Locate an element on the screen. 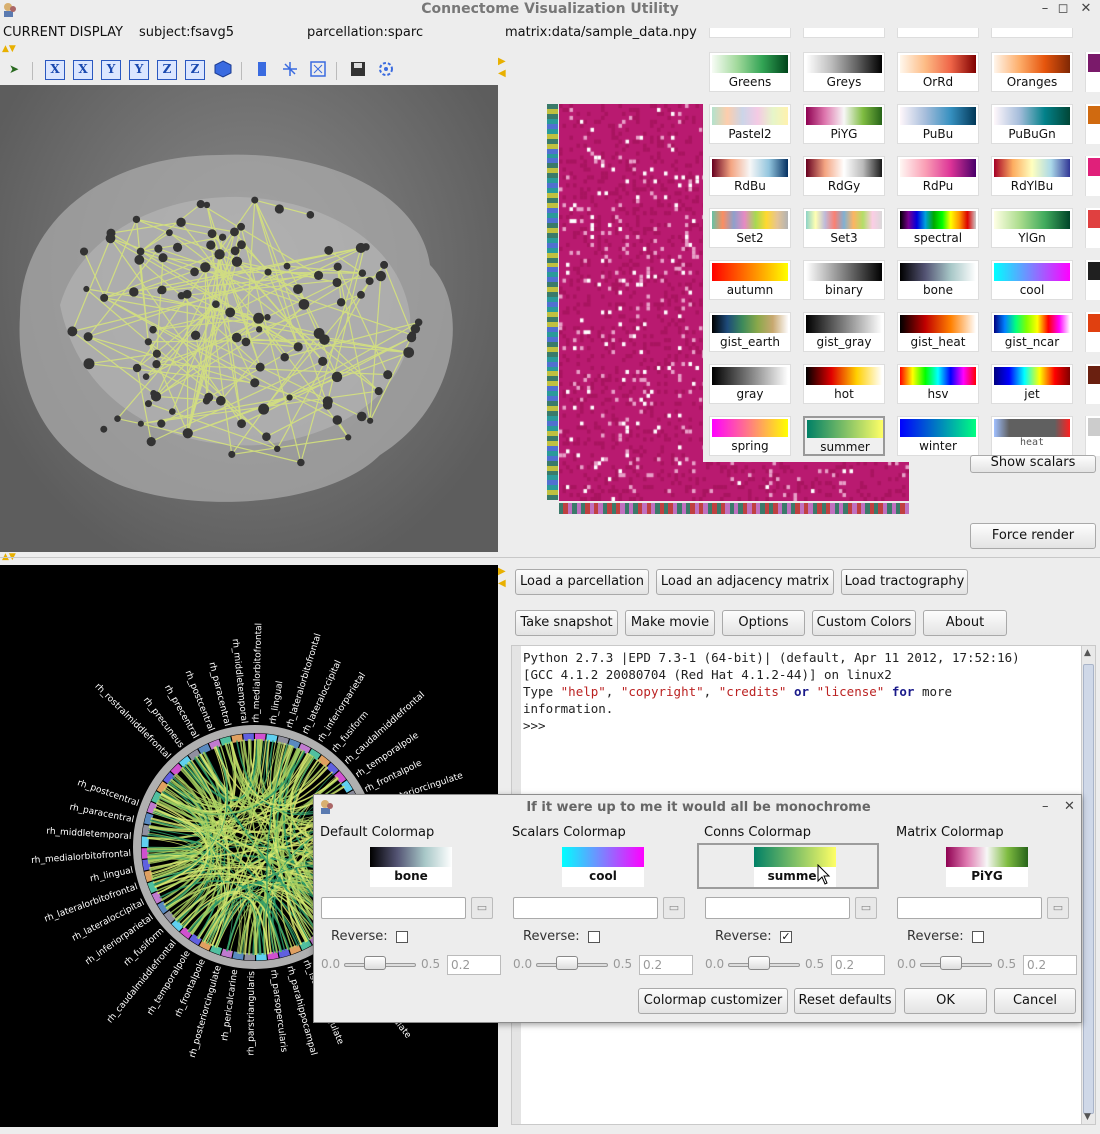 The width and height of the screenshot is (1100, 1134). cancel-button: Cancel is located at coordinates (1035, 1001).